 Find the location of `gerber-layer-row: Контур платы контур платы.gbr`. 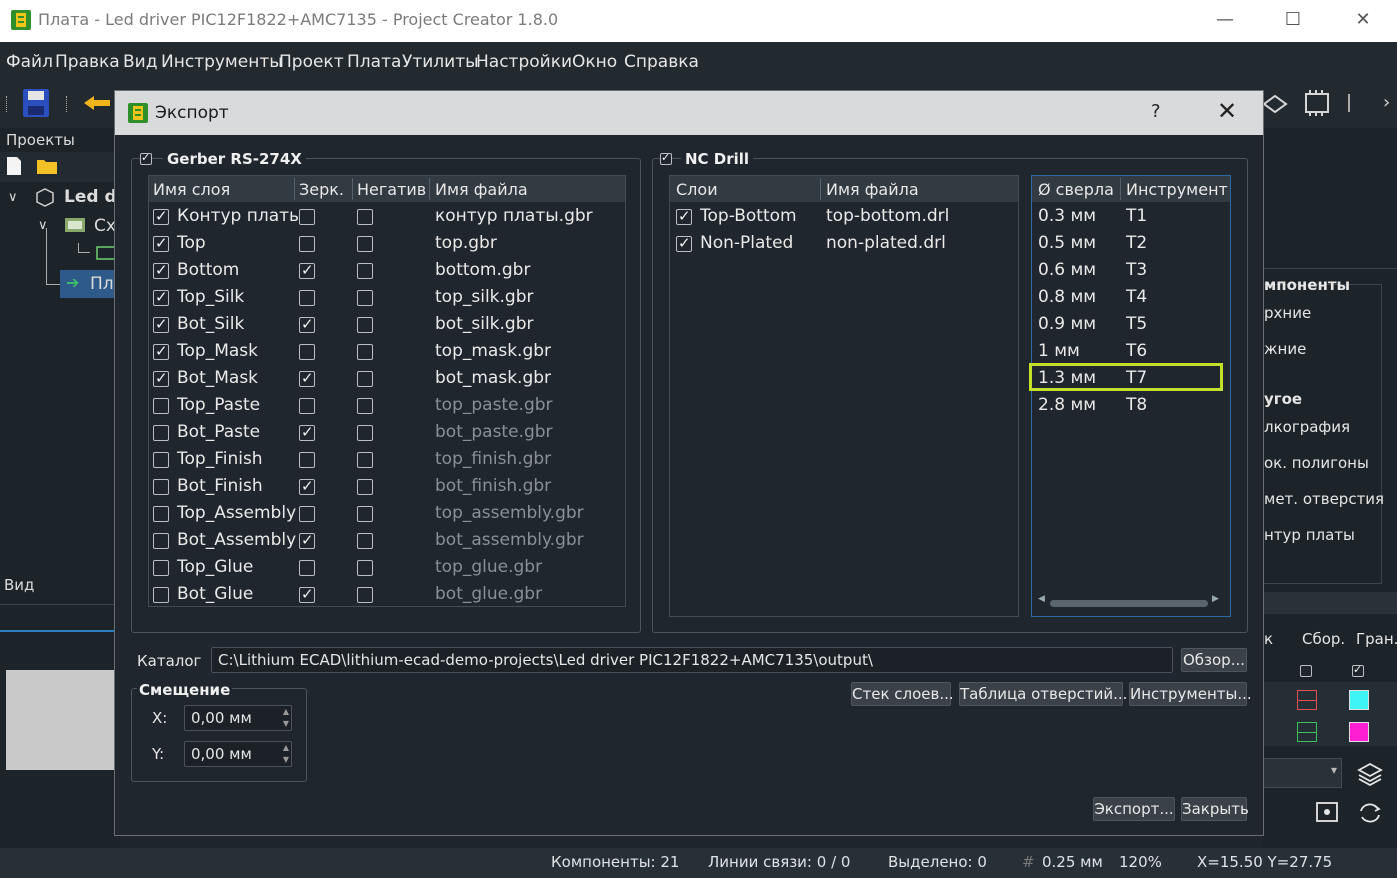

gerber-layer-row: Контур платы контур платы.gbr is located at coordinates (387, 219).